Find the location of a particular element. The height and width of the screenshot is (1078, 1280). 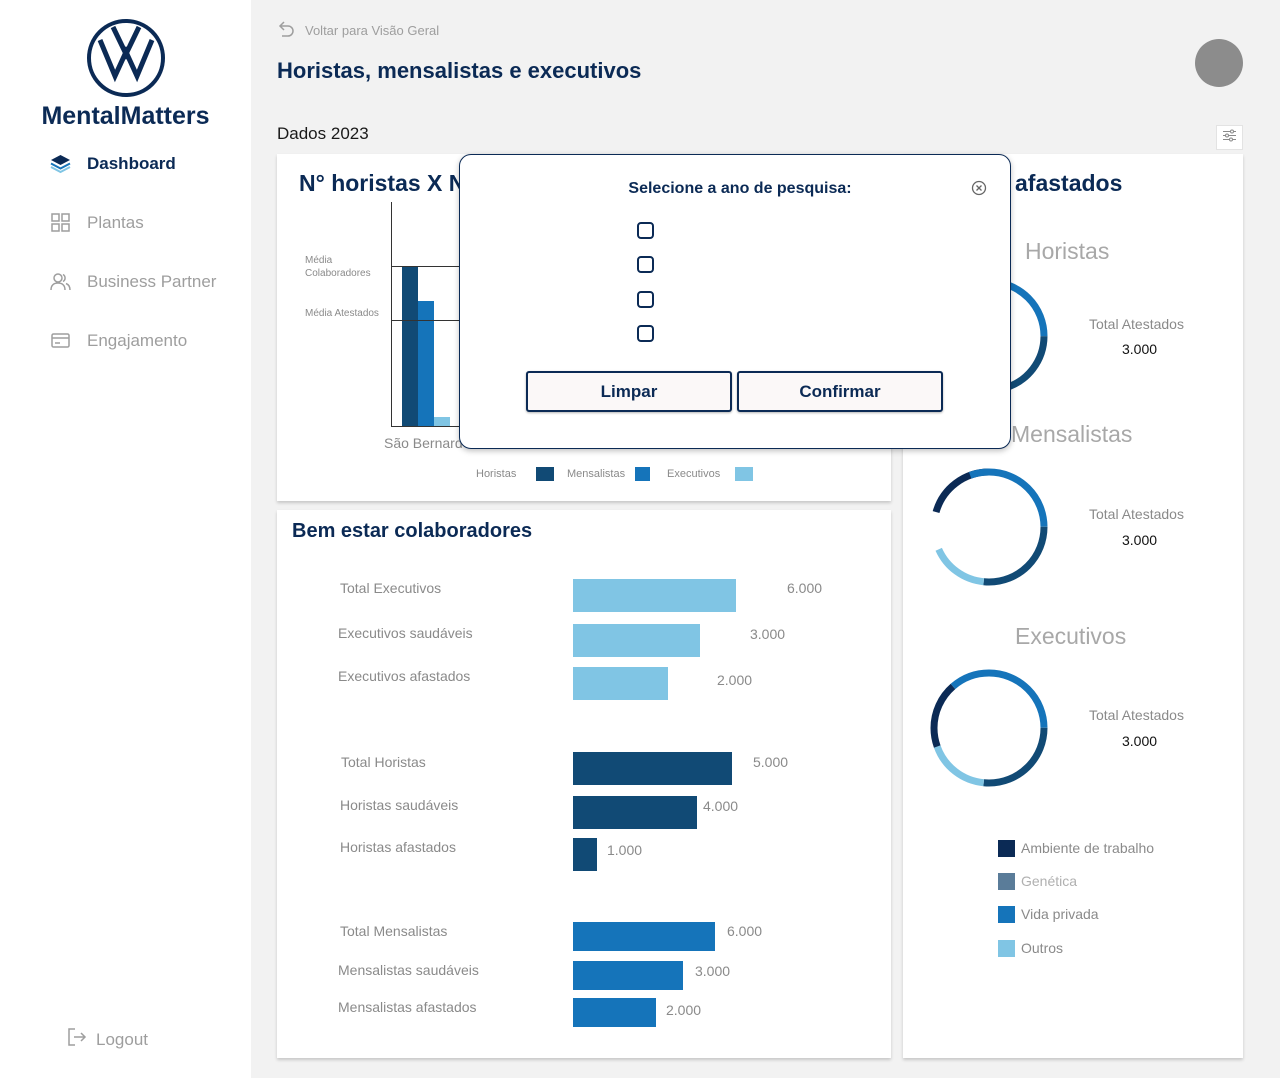

sidebar-item-plantas: Plantas is located at coordinates (97, 222).